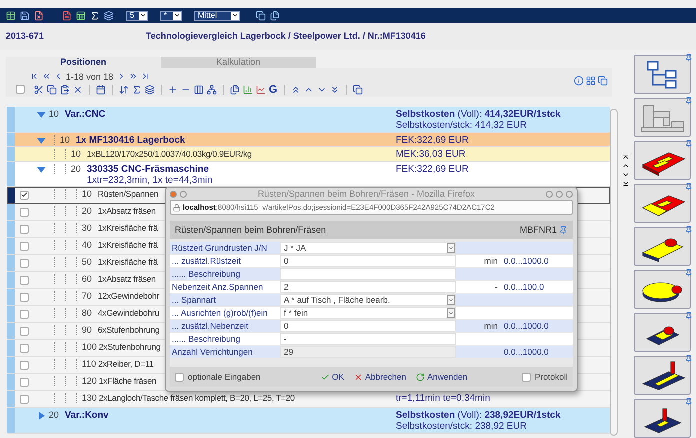 The image size is (696, 438). What do you see at coordinates (212, 89) in the screenshot?
I see `tree-icon` at bounding box center [212, 89].